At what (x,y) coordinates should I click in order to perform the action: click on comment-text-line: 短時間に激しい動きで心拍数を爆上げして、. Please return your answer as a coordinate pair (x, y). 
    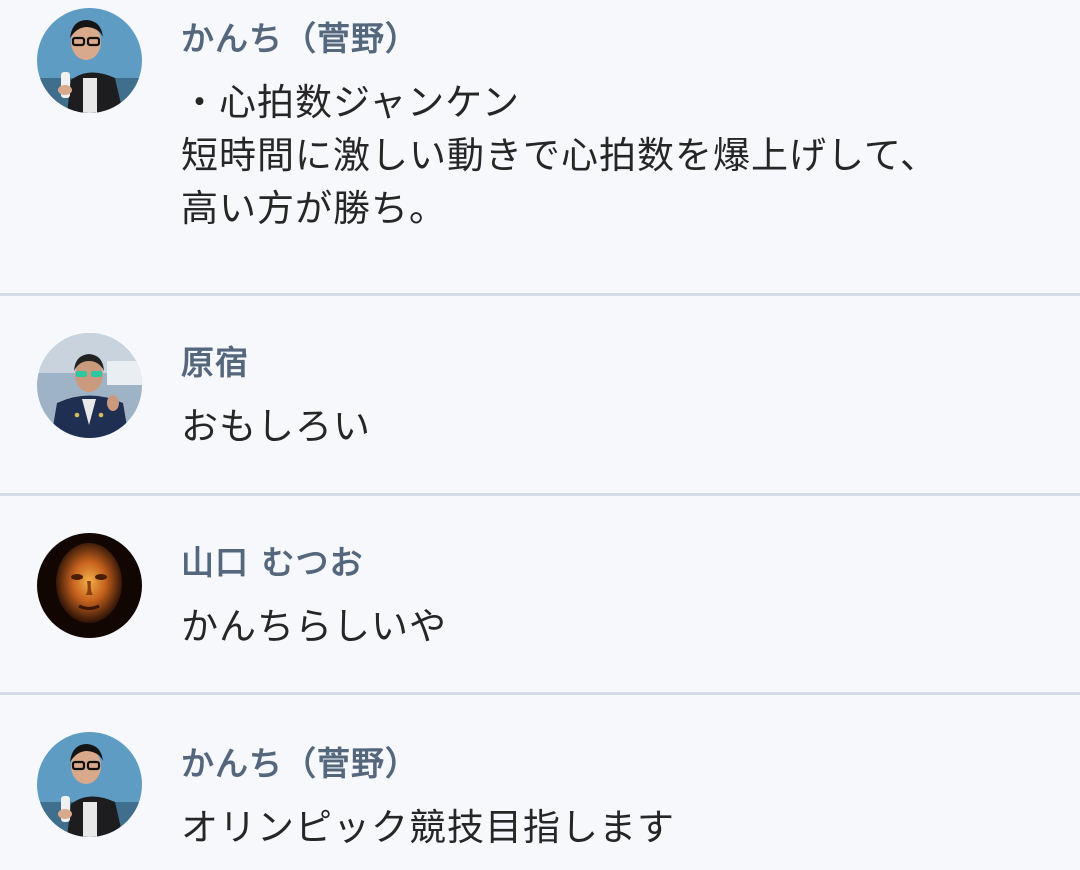
    Looking at the image, I should click on (560, 155).